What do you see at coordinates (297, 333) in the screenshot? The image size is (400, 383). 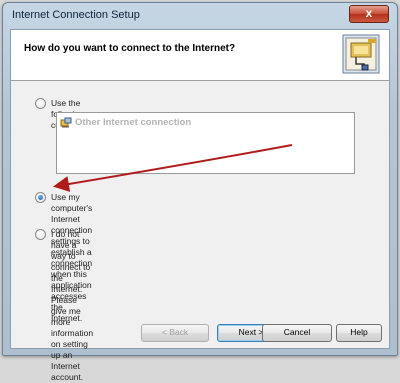 I see `cancel-button: Cancel` at bounding box center [297, 333].